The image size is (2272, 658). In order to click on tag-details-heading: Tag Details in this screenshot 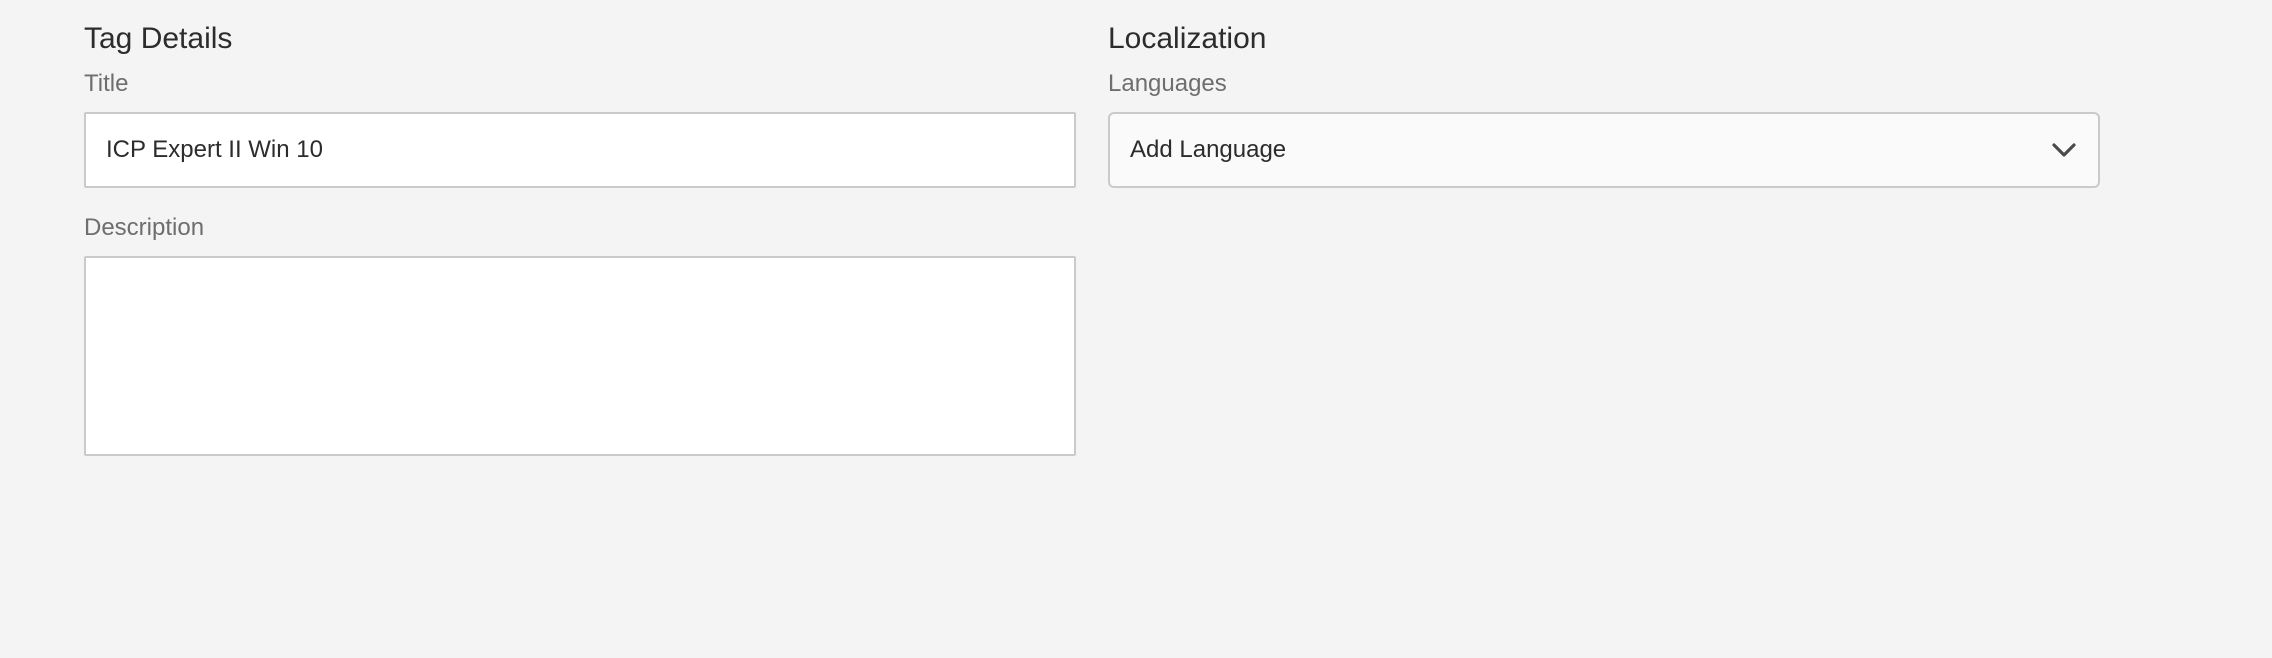, I will do `click(158, 38)`.